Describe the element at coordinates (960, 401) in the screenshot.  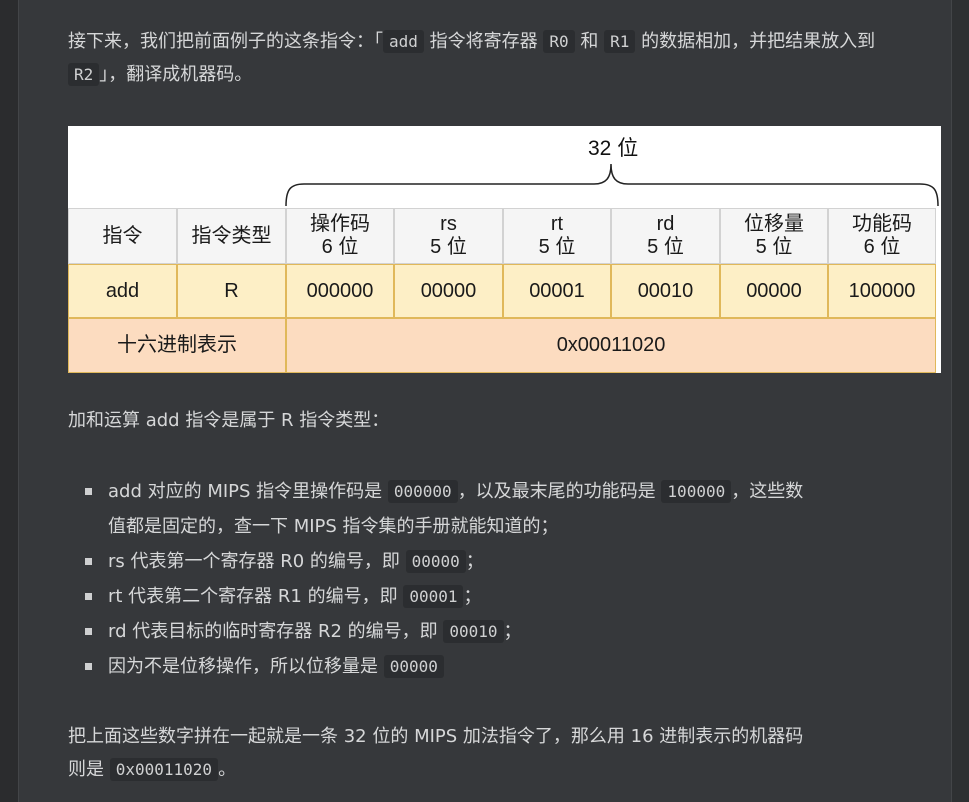
I see `right-scrollbar-strip` at that location.